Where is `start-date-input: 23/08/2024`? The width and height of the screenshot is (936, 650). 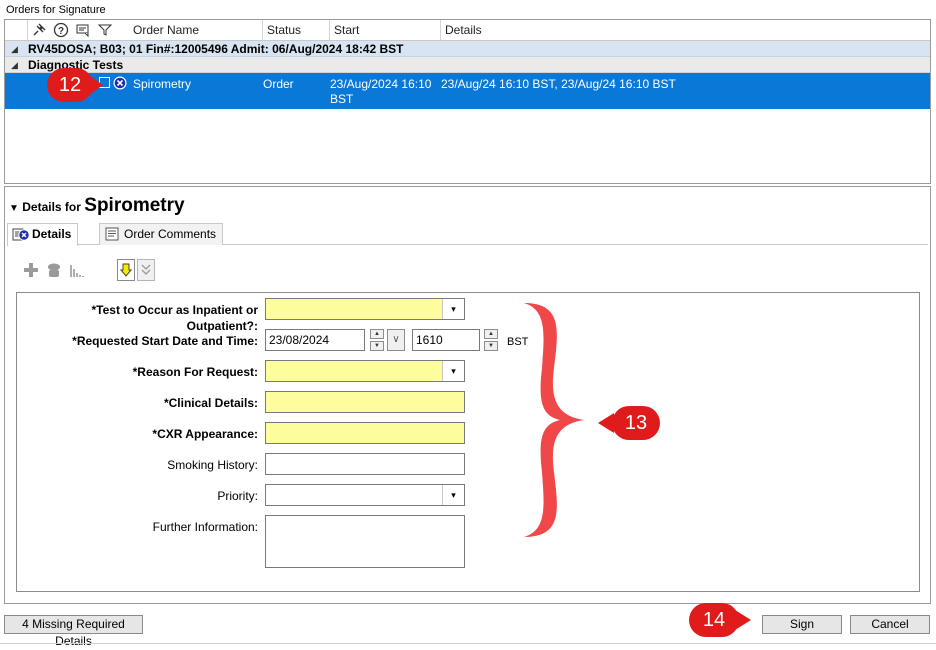 start-date-input: 23/08/2024 is located at coordinates (315, 340).